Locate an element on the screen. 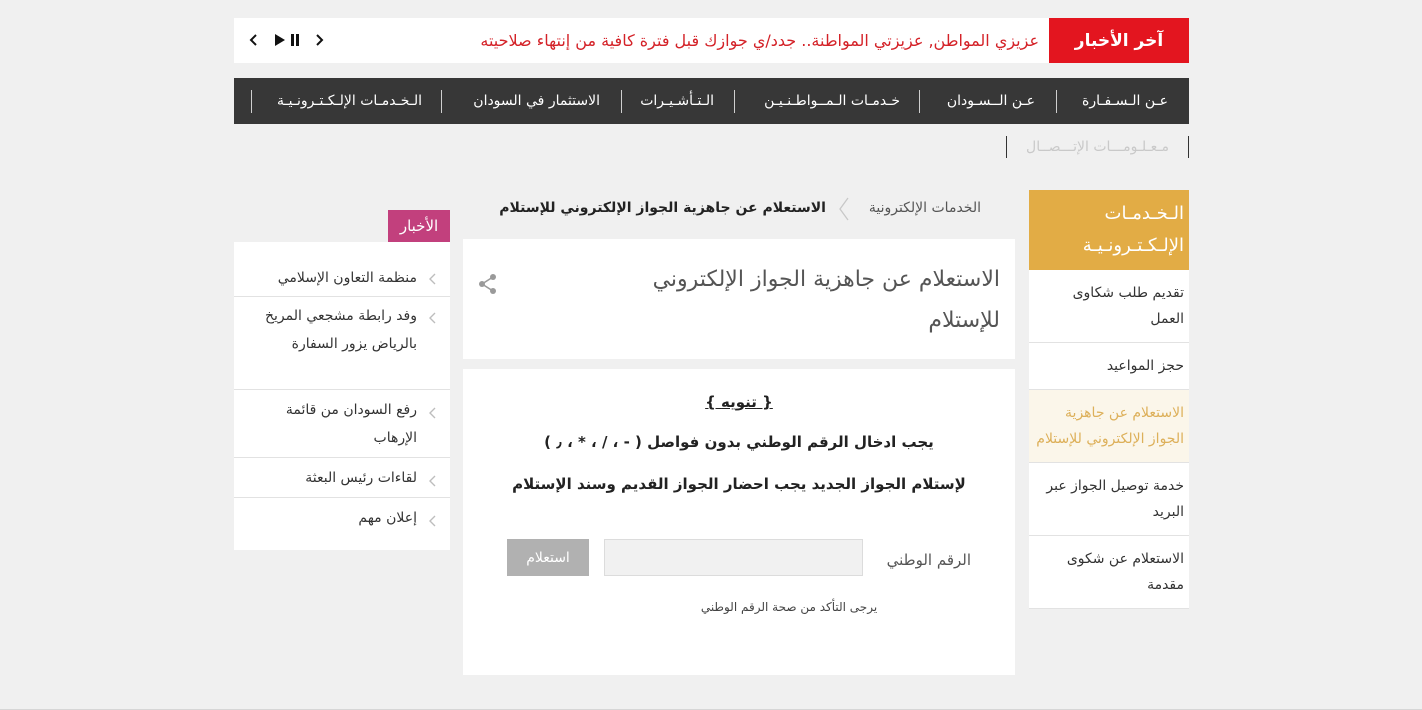 The width and height of the screenshot is (1422, 710). nav-about-sudan: عـن الــسـودان is located at coordinates (991, 101).